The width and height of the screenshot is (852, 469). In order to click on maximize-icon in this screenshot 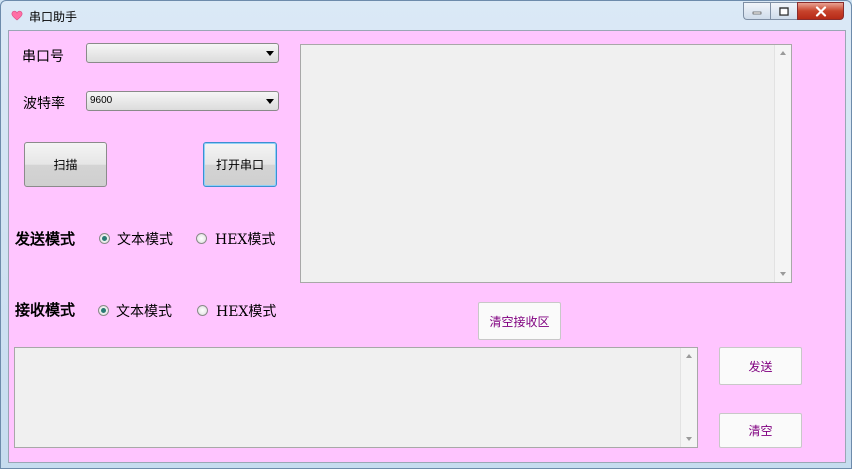, I will do `click(784, 11)`.